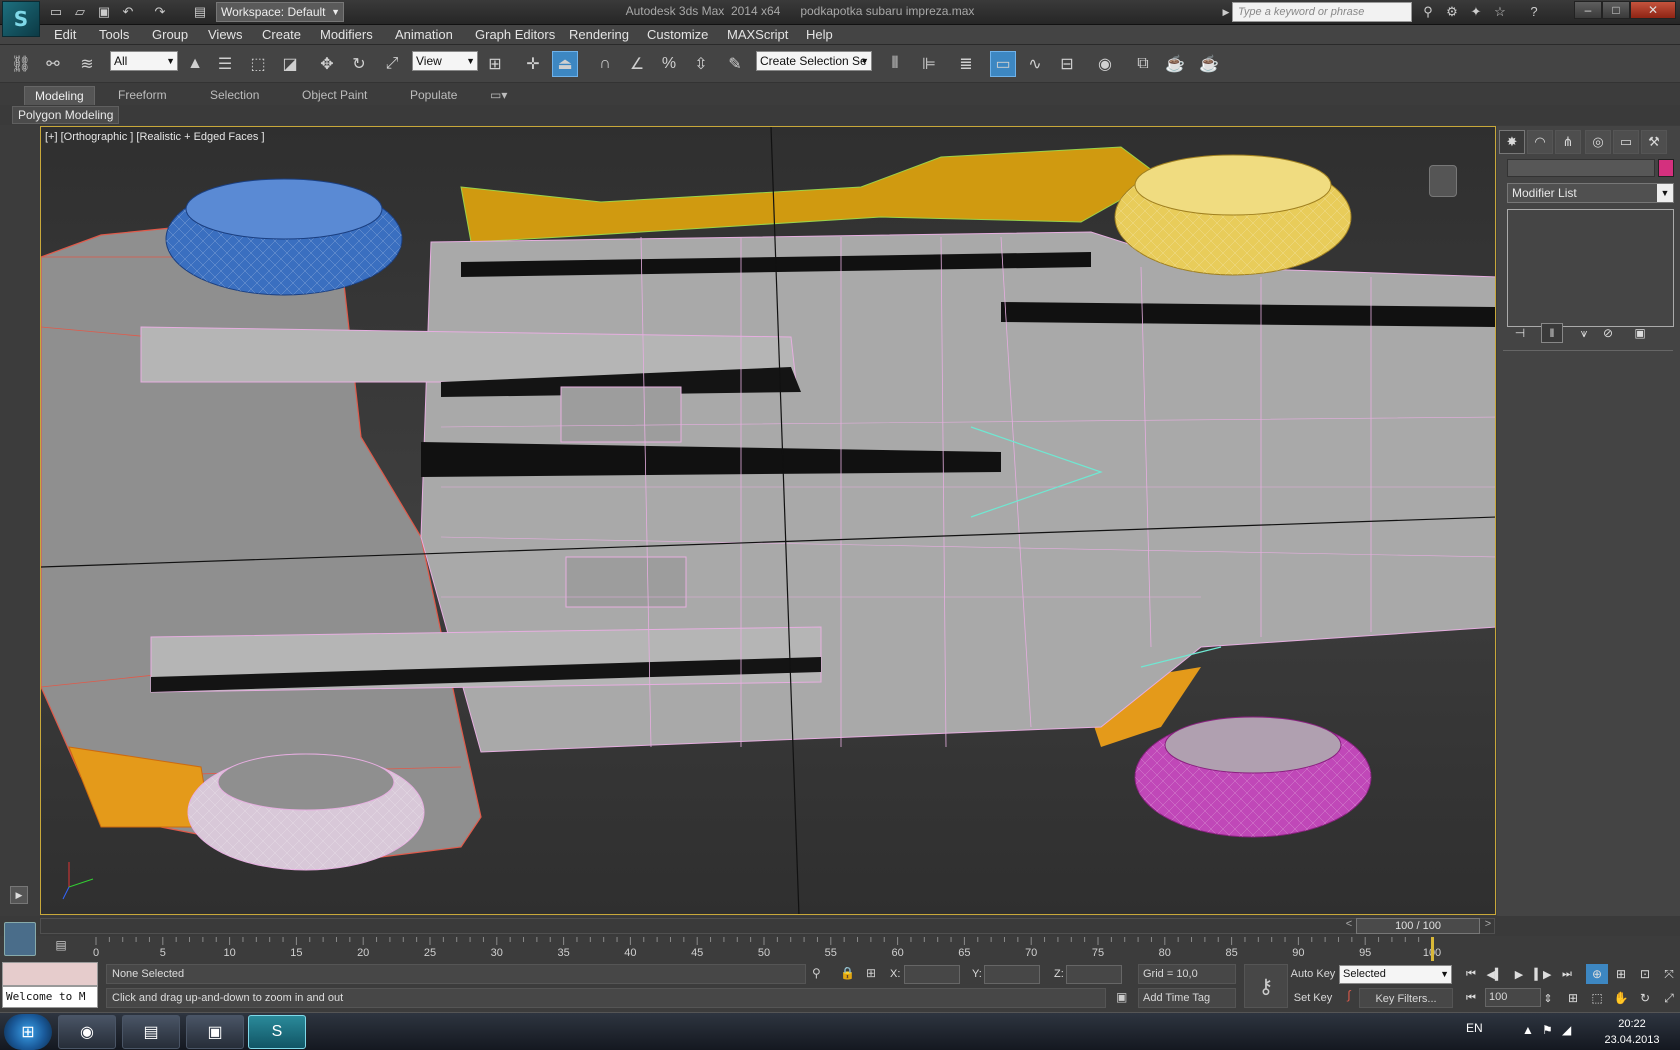 The image size is (1680, 1050). I want to click on selection-lock-icon: 🔒, so click(848, 974).